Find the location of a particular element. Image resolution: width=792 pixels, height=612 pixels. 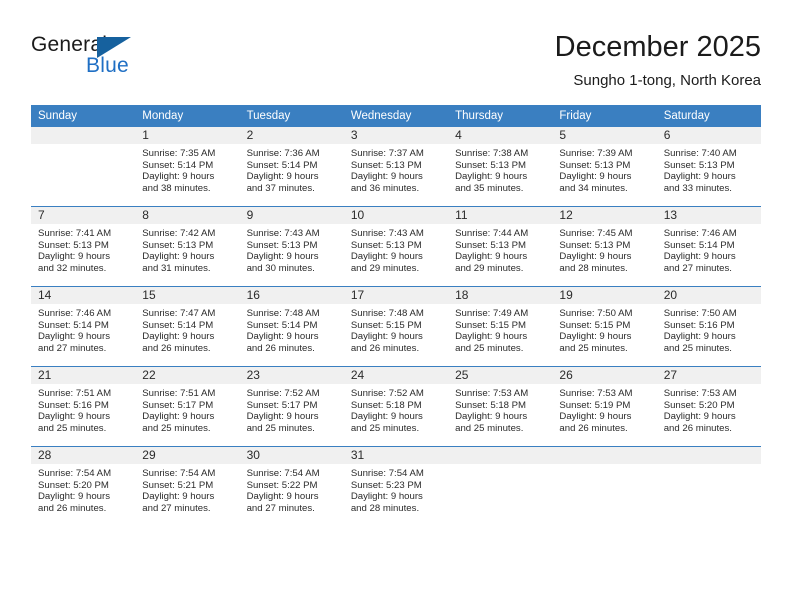

day-number is located at coordinates (500, 455).